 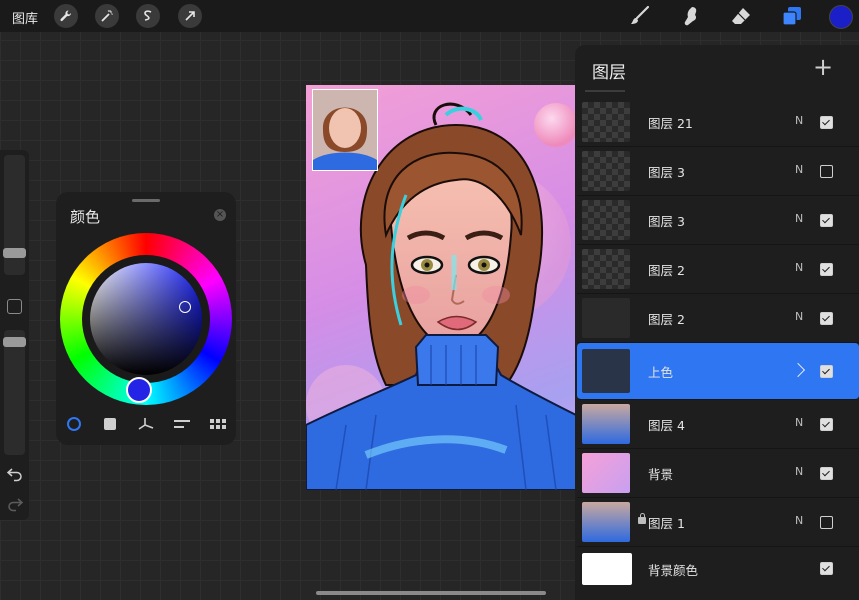 What do you see at coordinates (190, 16) in the screenshot?
I see `transform-arrow-icon` at bounding box center [190, 16].